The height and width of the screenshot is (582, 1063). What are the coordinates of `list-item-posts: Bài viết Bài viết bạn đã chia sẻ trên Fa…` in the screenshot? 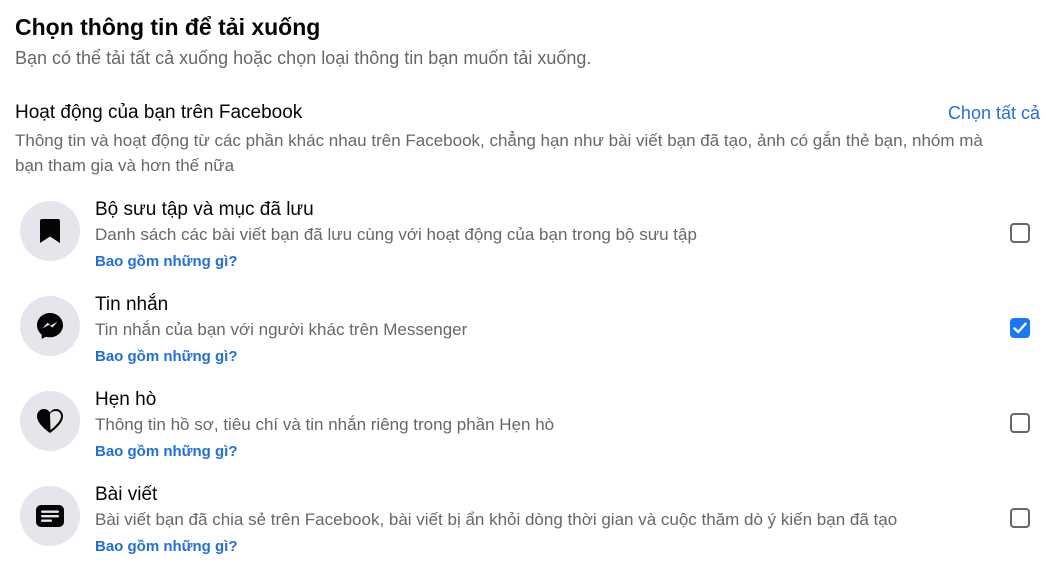 It's located at (530, 528).